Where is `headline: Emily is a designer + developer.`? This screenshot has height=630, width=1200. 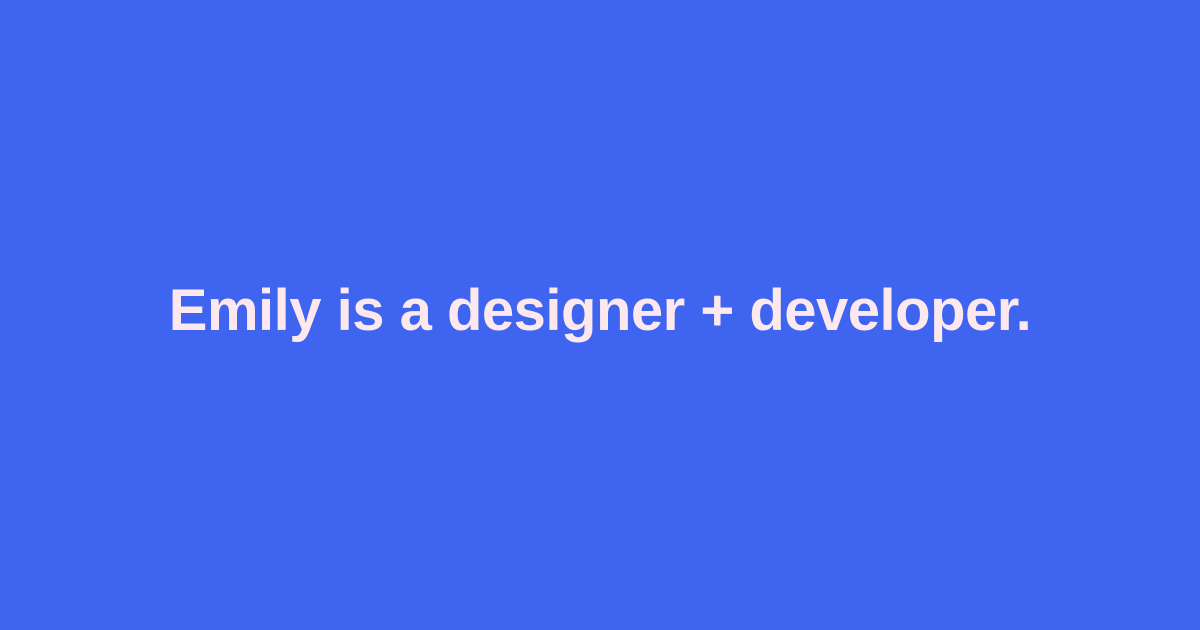
headline: Emily is a designer + developer. is located at coordinates (600, 310).